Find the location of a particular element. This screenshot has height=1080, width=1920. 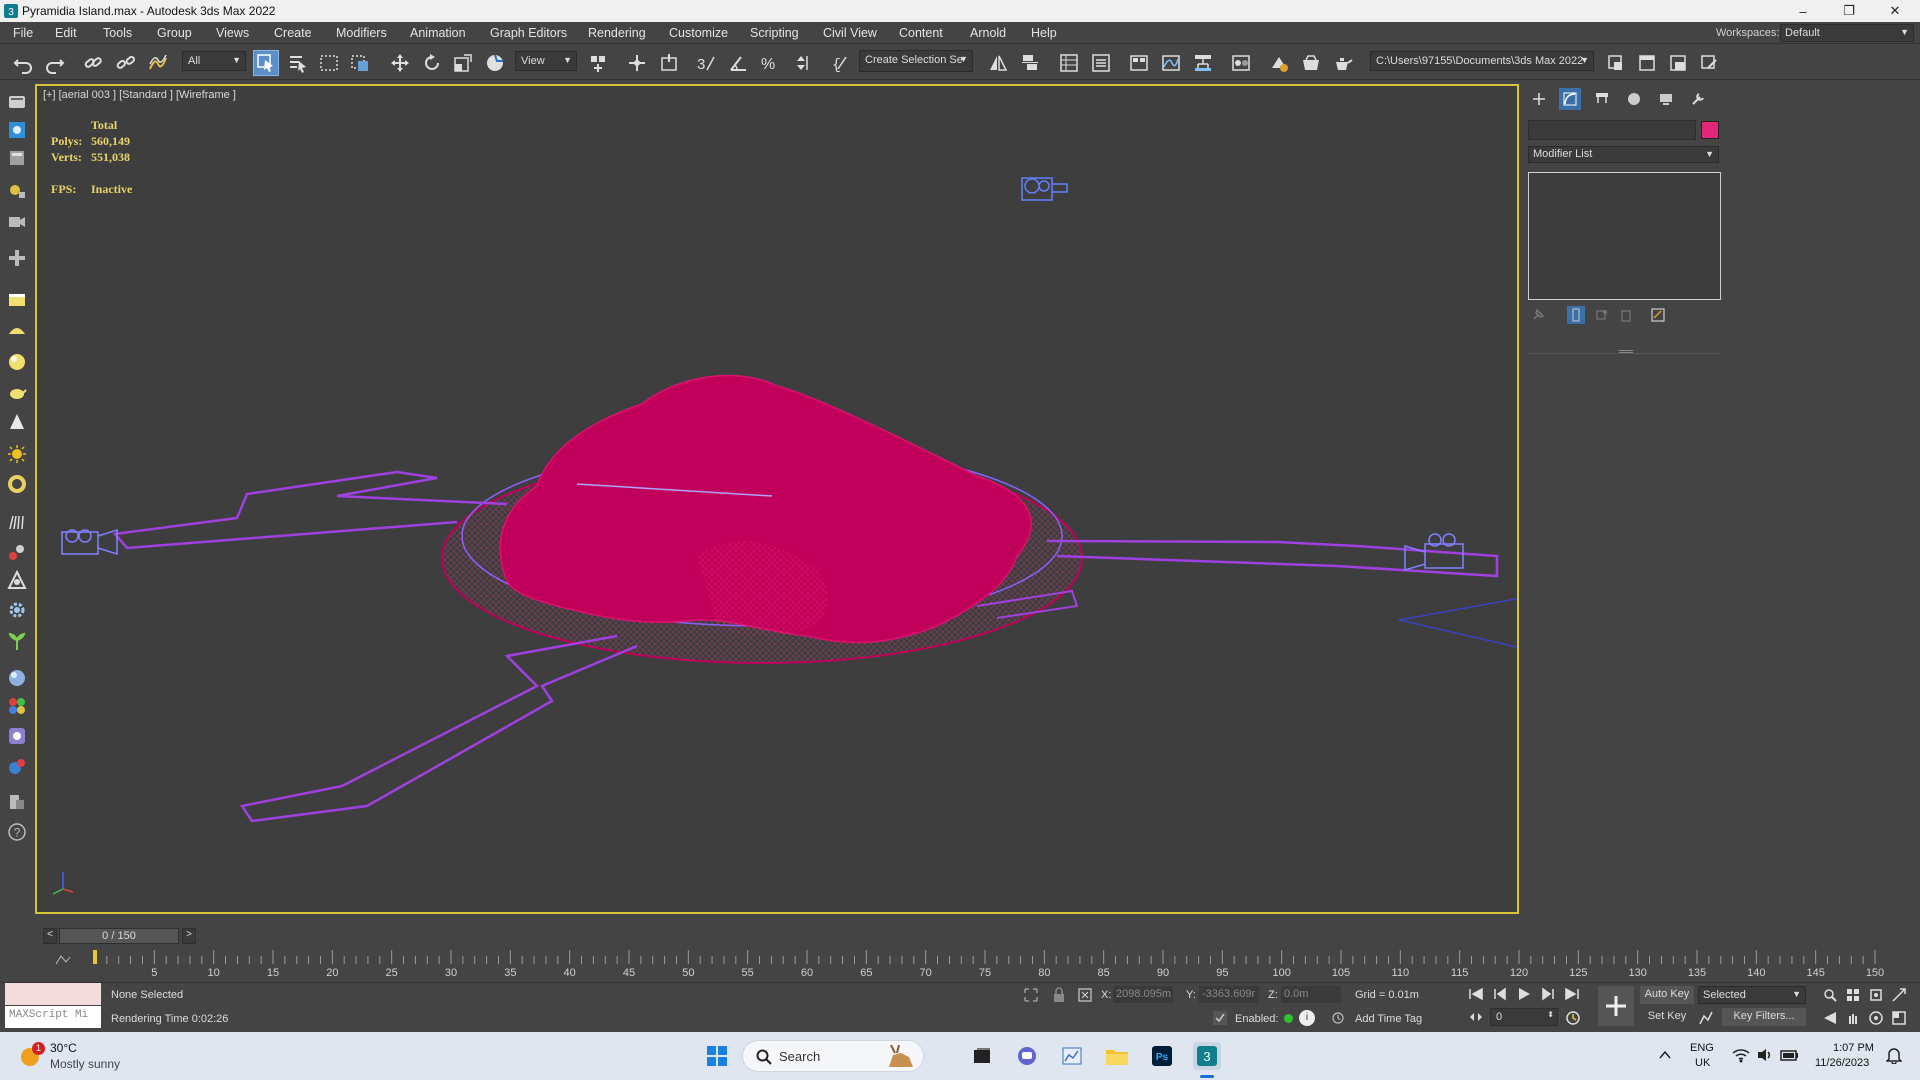

project-save-button is located at coordinates (1678, 63).